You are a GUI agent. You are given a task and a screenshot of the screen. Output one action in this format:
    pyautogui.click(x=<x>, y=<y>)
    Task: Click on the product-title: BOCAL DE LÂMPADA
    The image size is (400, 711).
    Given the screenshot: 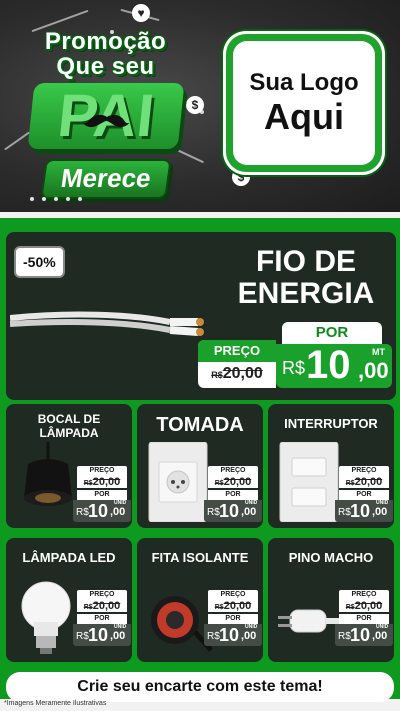 What is the action you would take?
    pyautogui.click(x=69, y=426)
    